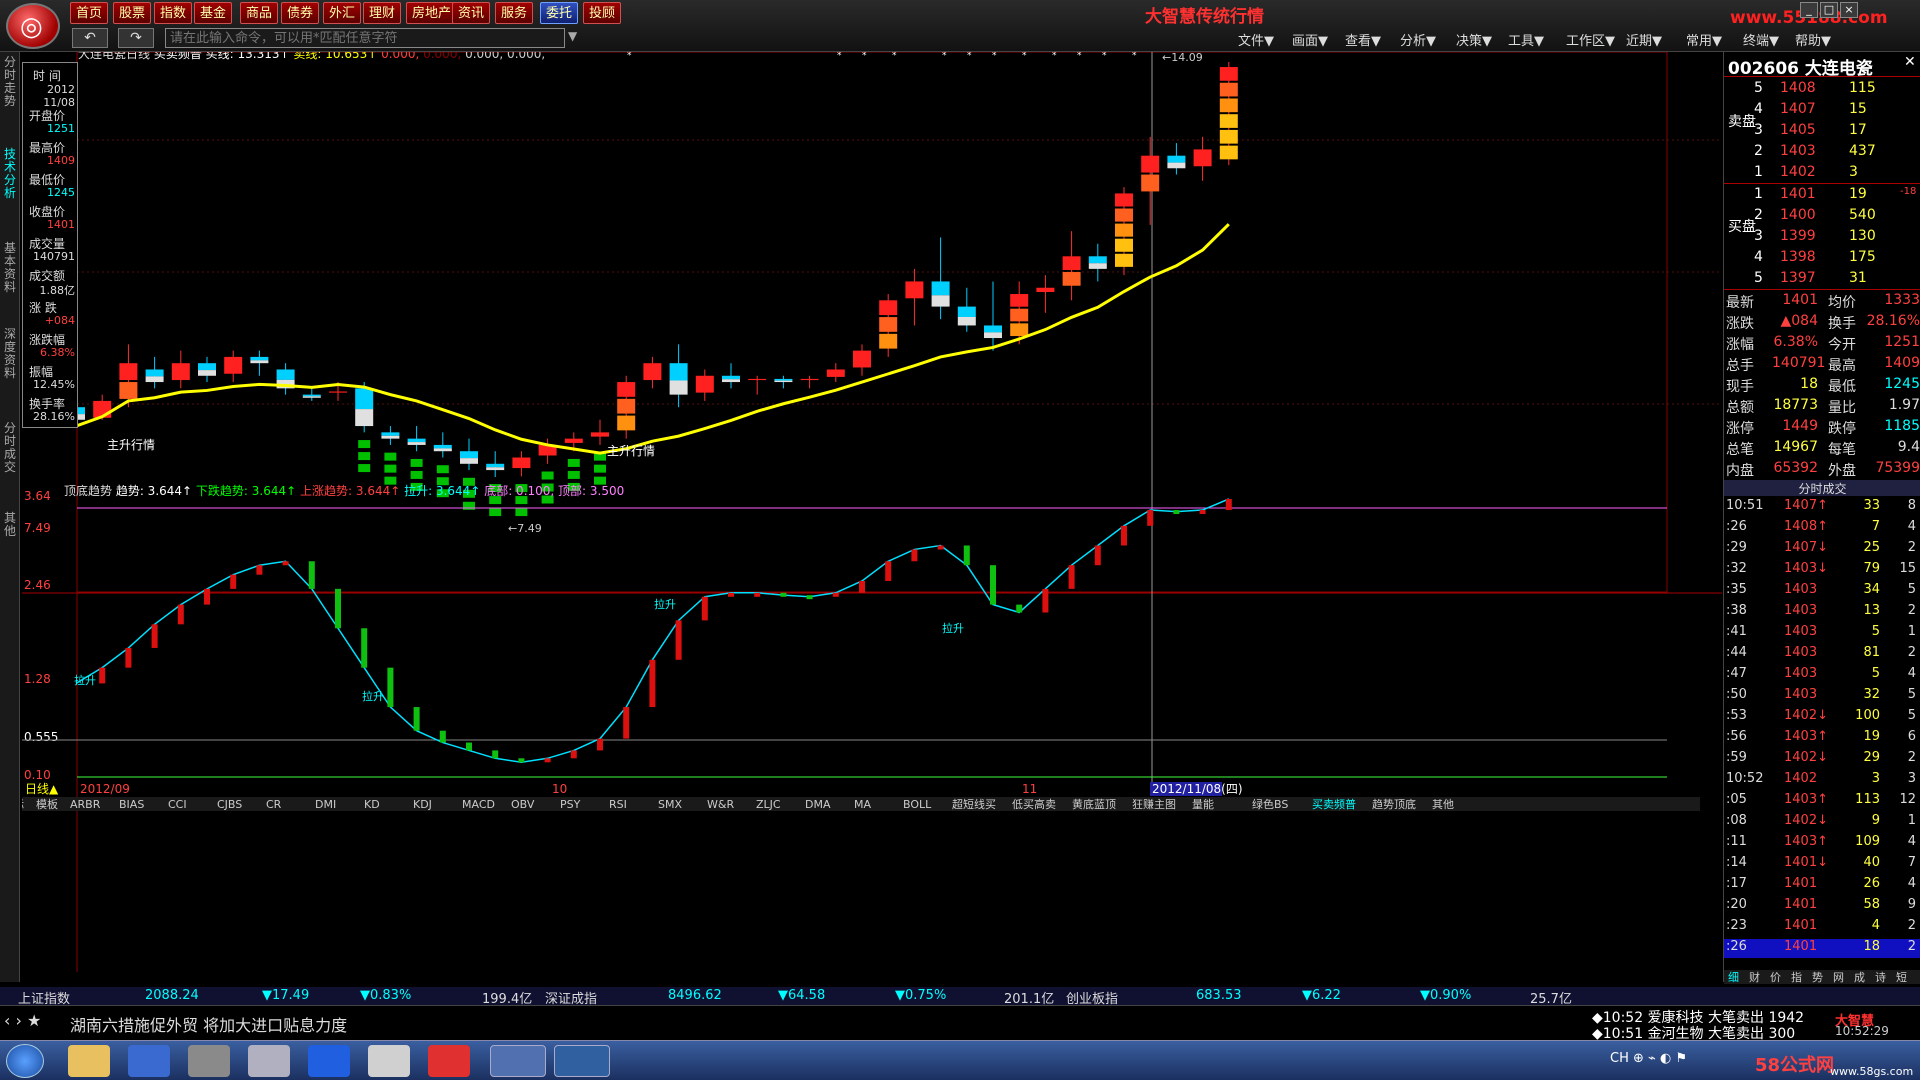 The height and width of the screenshot is (1080, 1920). I want to click on maximize-button: □, so click(1829, 10).